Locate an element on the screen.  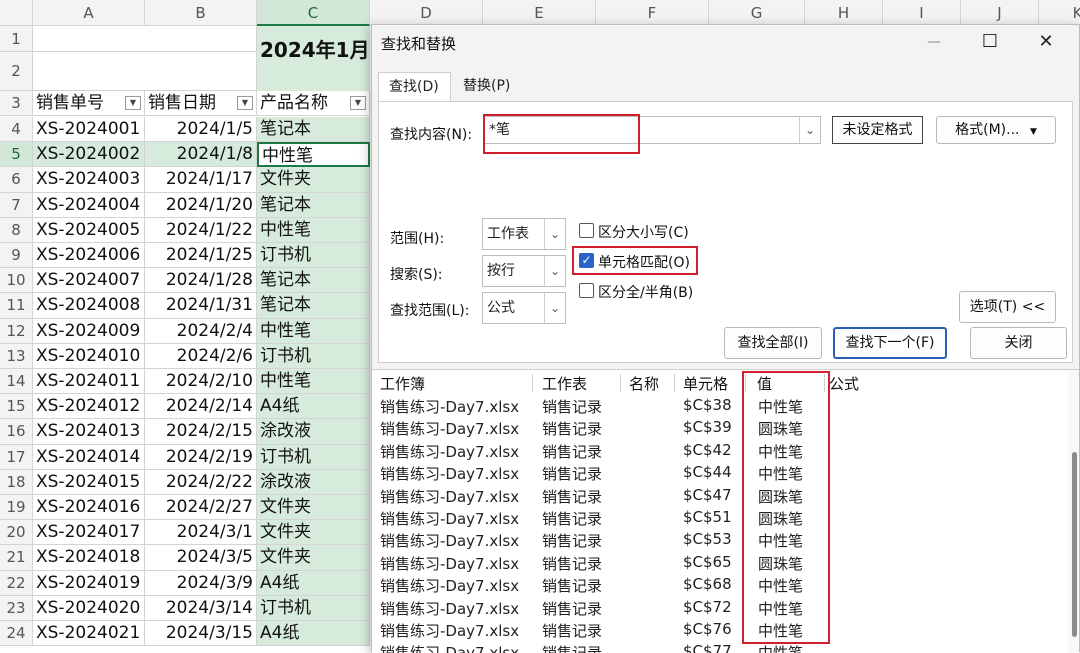
options-button: 选项(T) << is located at coordinates (1007, 307).